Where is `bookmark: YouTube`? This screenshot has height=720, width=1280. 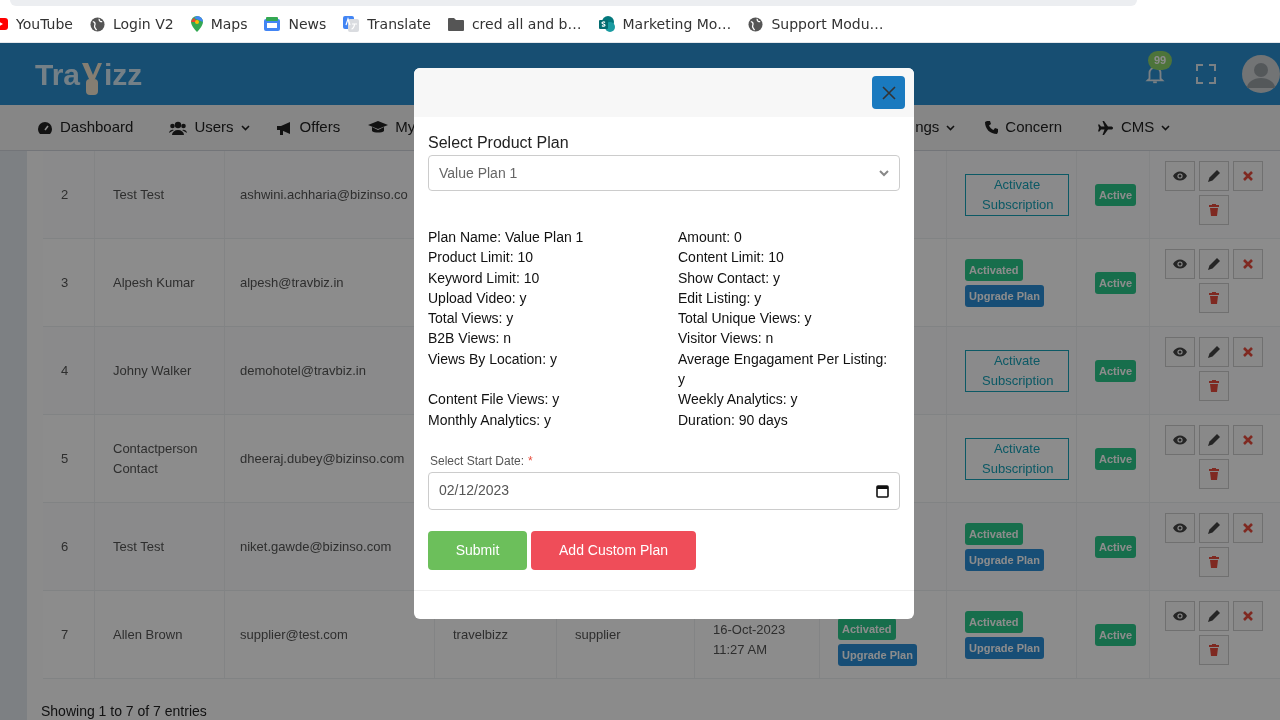 bookmark: YouTube is located at coordinates (36, 24).